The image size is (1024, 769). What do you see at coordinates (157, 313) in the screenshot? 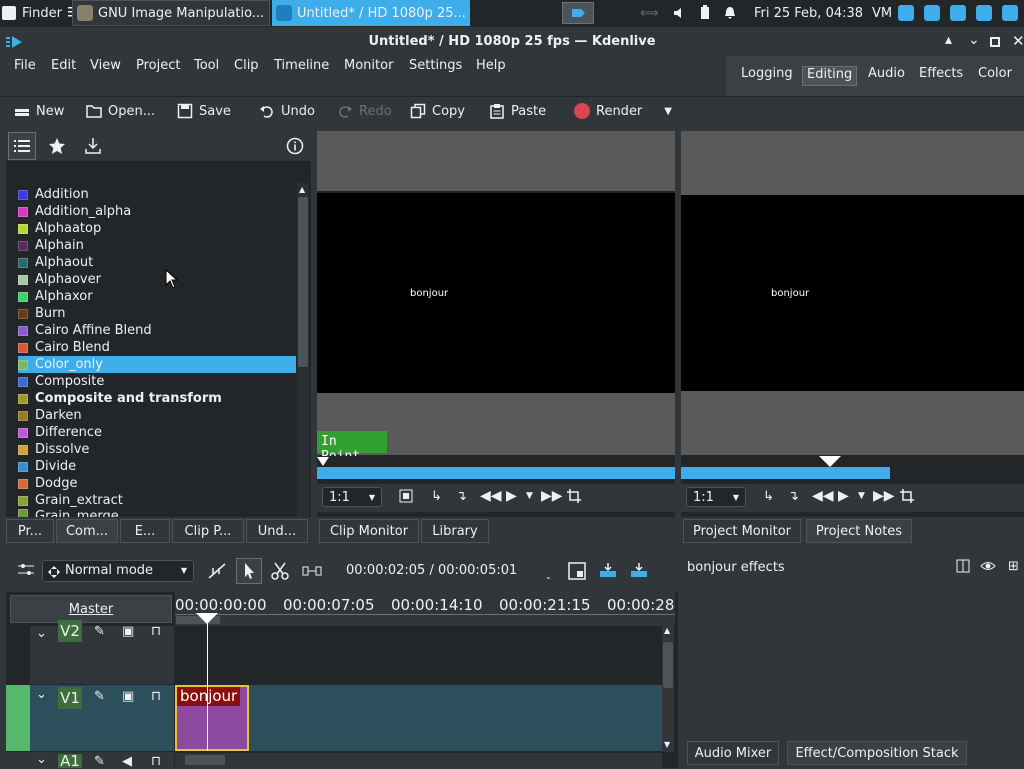
I see `transition-item: Burn` at bounding box center [157, 313].